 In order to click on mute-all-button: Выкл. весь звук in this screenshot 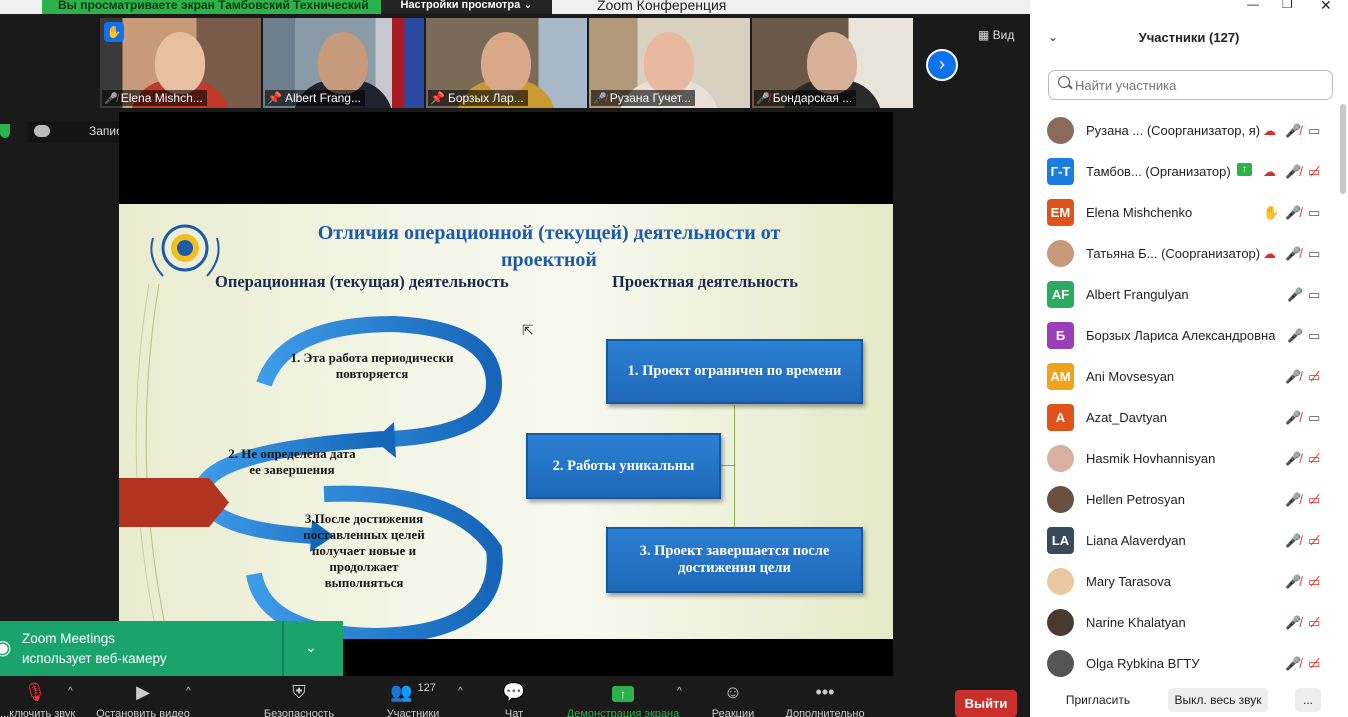, I will do `click(1218, 700)`.